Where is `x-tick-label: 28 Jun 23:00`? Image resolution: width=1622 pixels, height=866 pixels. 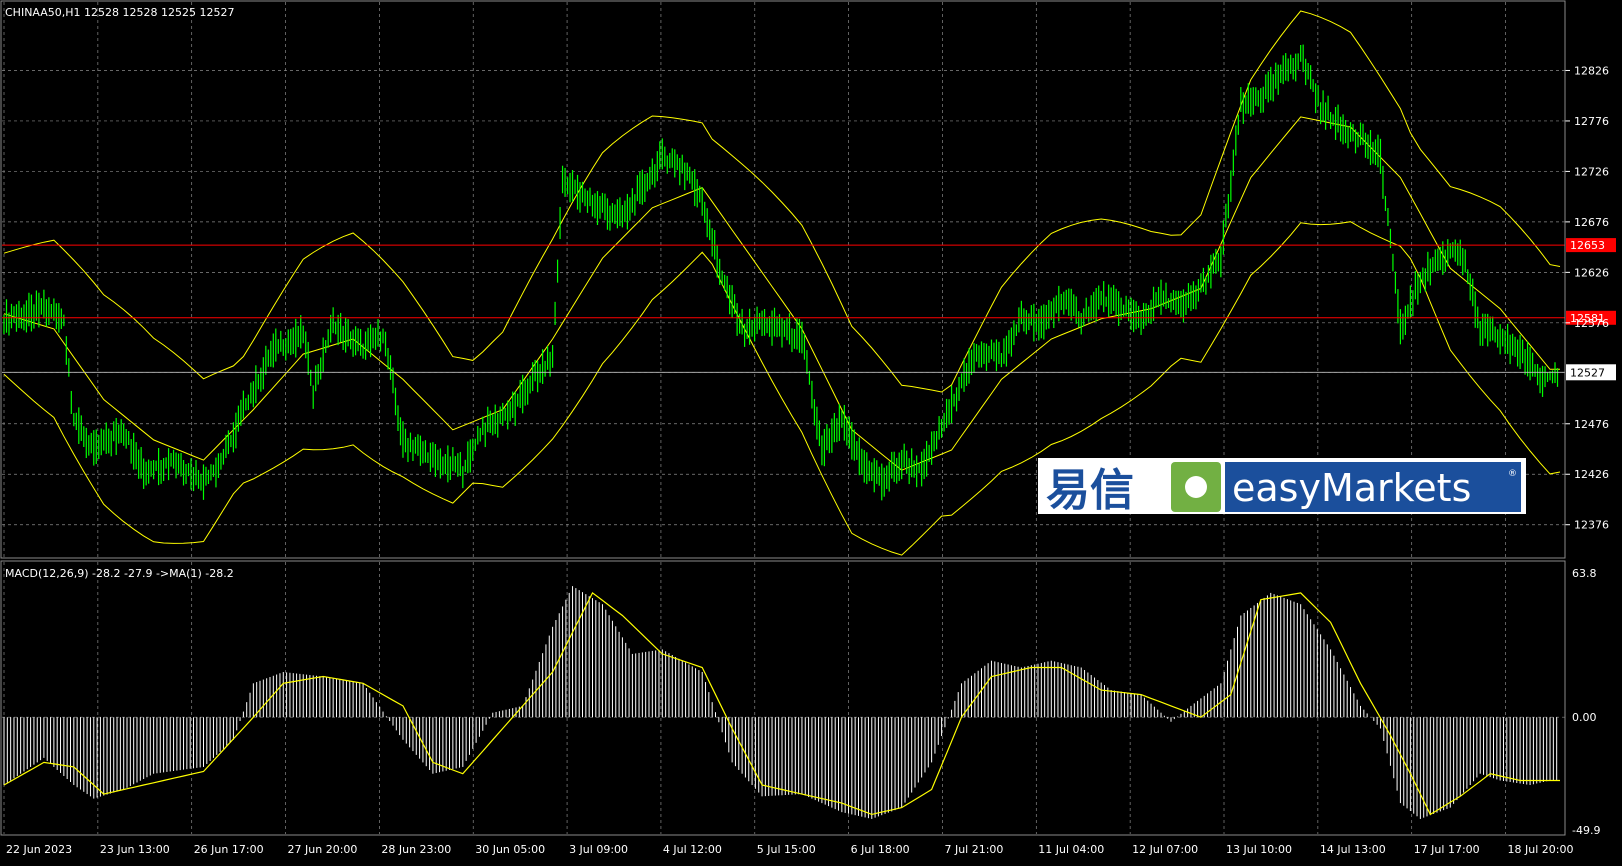 x-tick-label: 28 Jun 23:00 is located at coordinates (416, 849).